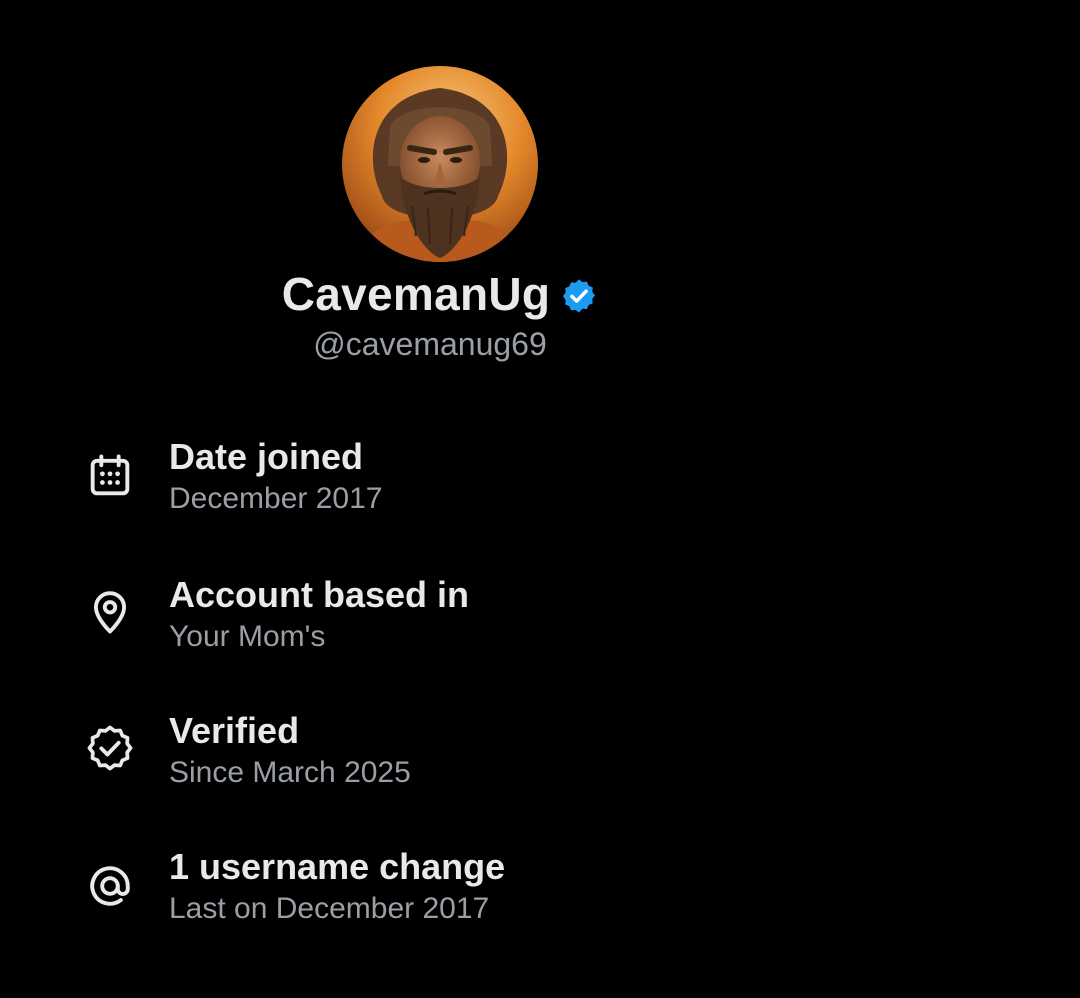 The height and width of the screenshot is (998, 1080). I want to click on verified-badge-icon, so click(579, 296).